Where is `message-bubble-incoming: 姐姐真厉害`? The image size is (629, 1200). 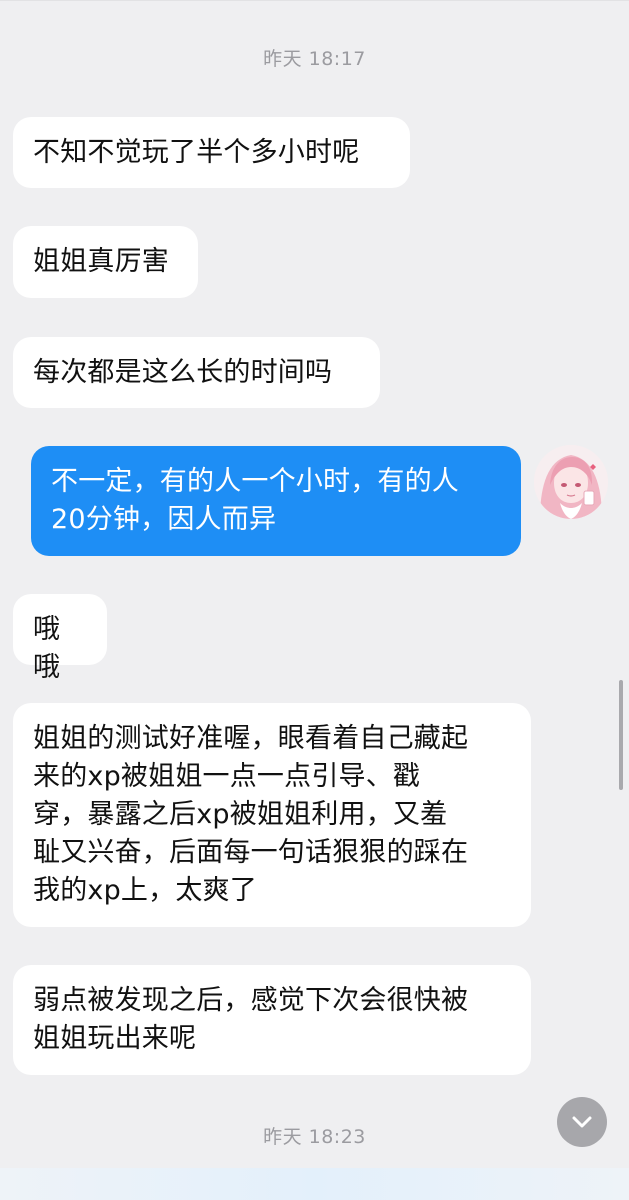
message-bubble-incoming: 姐姐真厉害 is located at coordinates (105, 262).